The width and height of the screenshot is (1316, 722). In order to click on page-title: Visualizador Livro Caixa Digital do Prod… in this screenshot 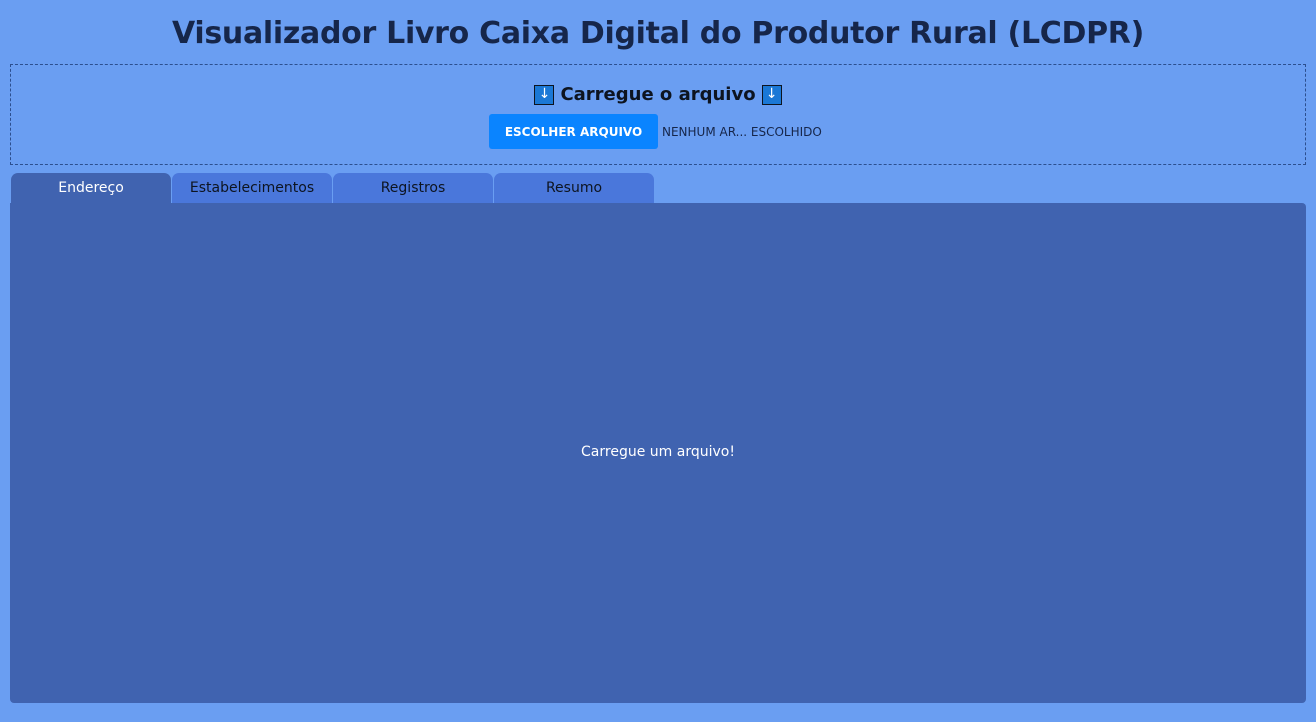, I will do `click(658, 33)`.